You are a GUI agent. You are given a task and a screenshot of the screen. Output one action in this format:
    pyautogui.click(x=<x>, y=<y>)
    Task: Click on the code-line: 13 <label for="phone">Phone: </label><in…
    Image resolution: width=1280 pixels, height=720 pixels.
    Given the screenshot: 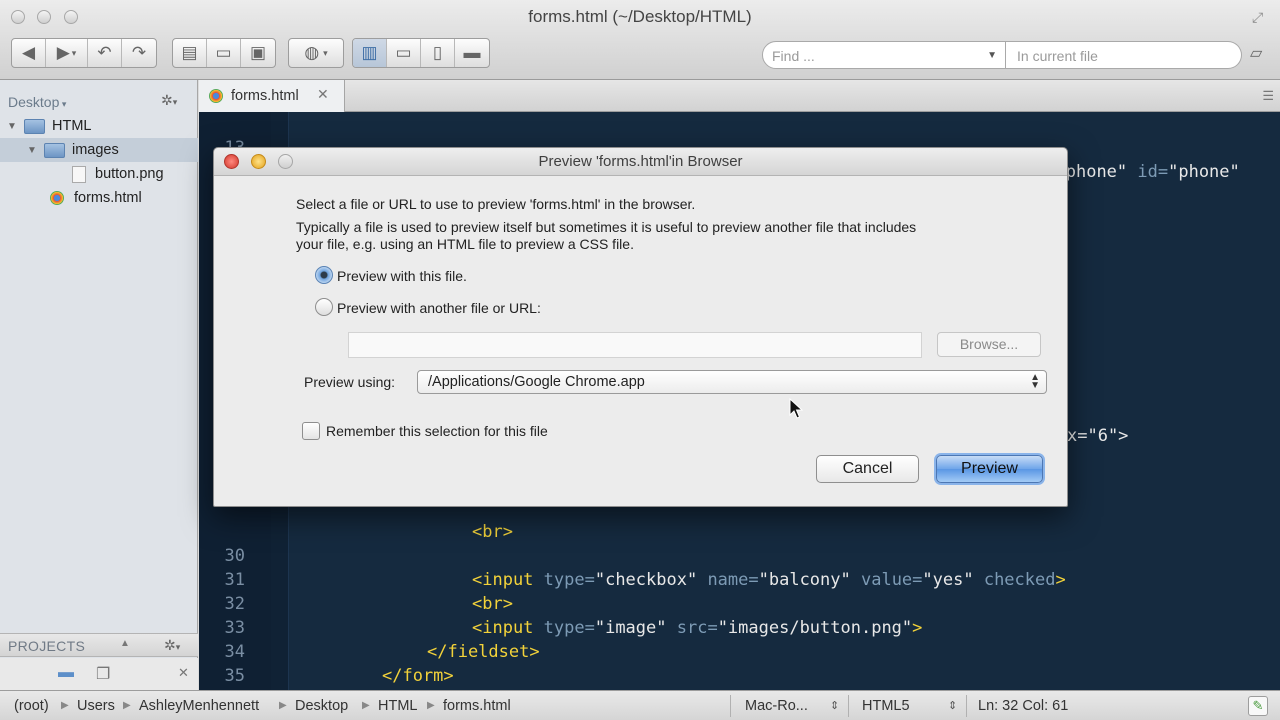 What is the action you would take?
    pyautogui.click(x=739, y=147)
    